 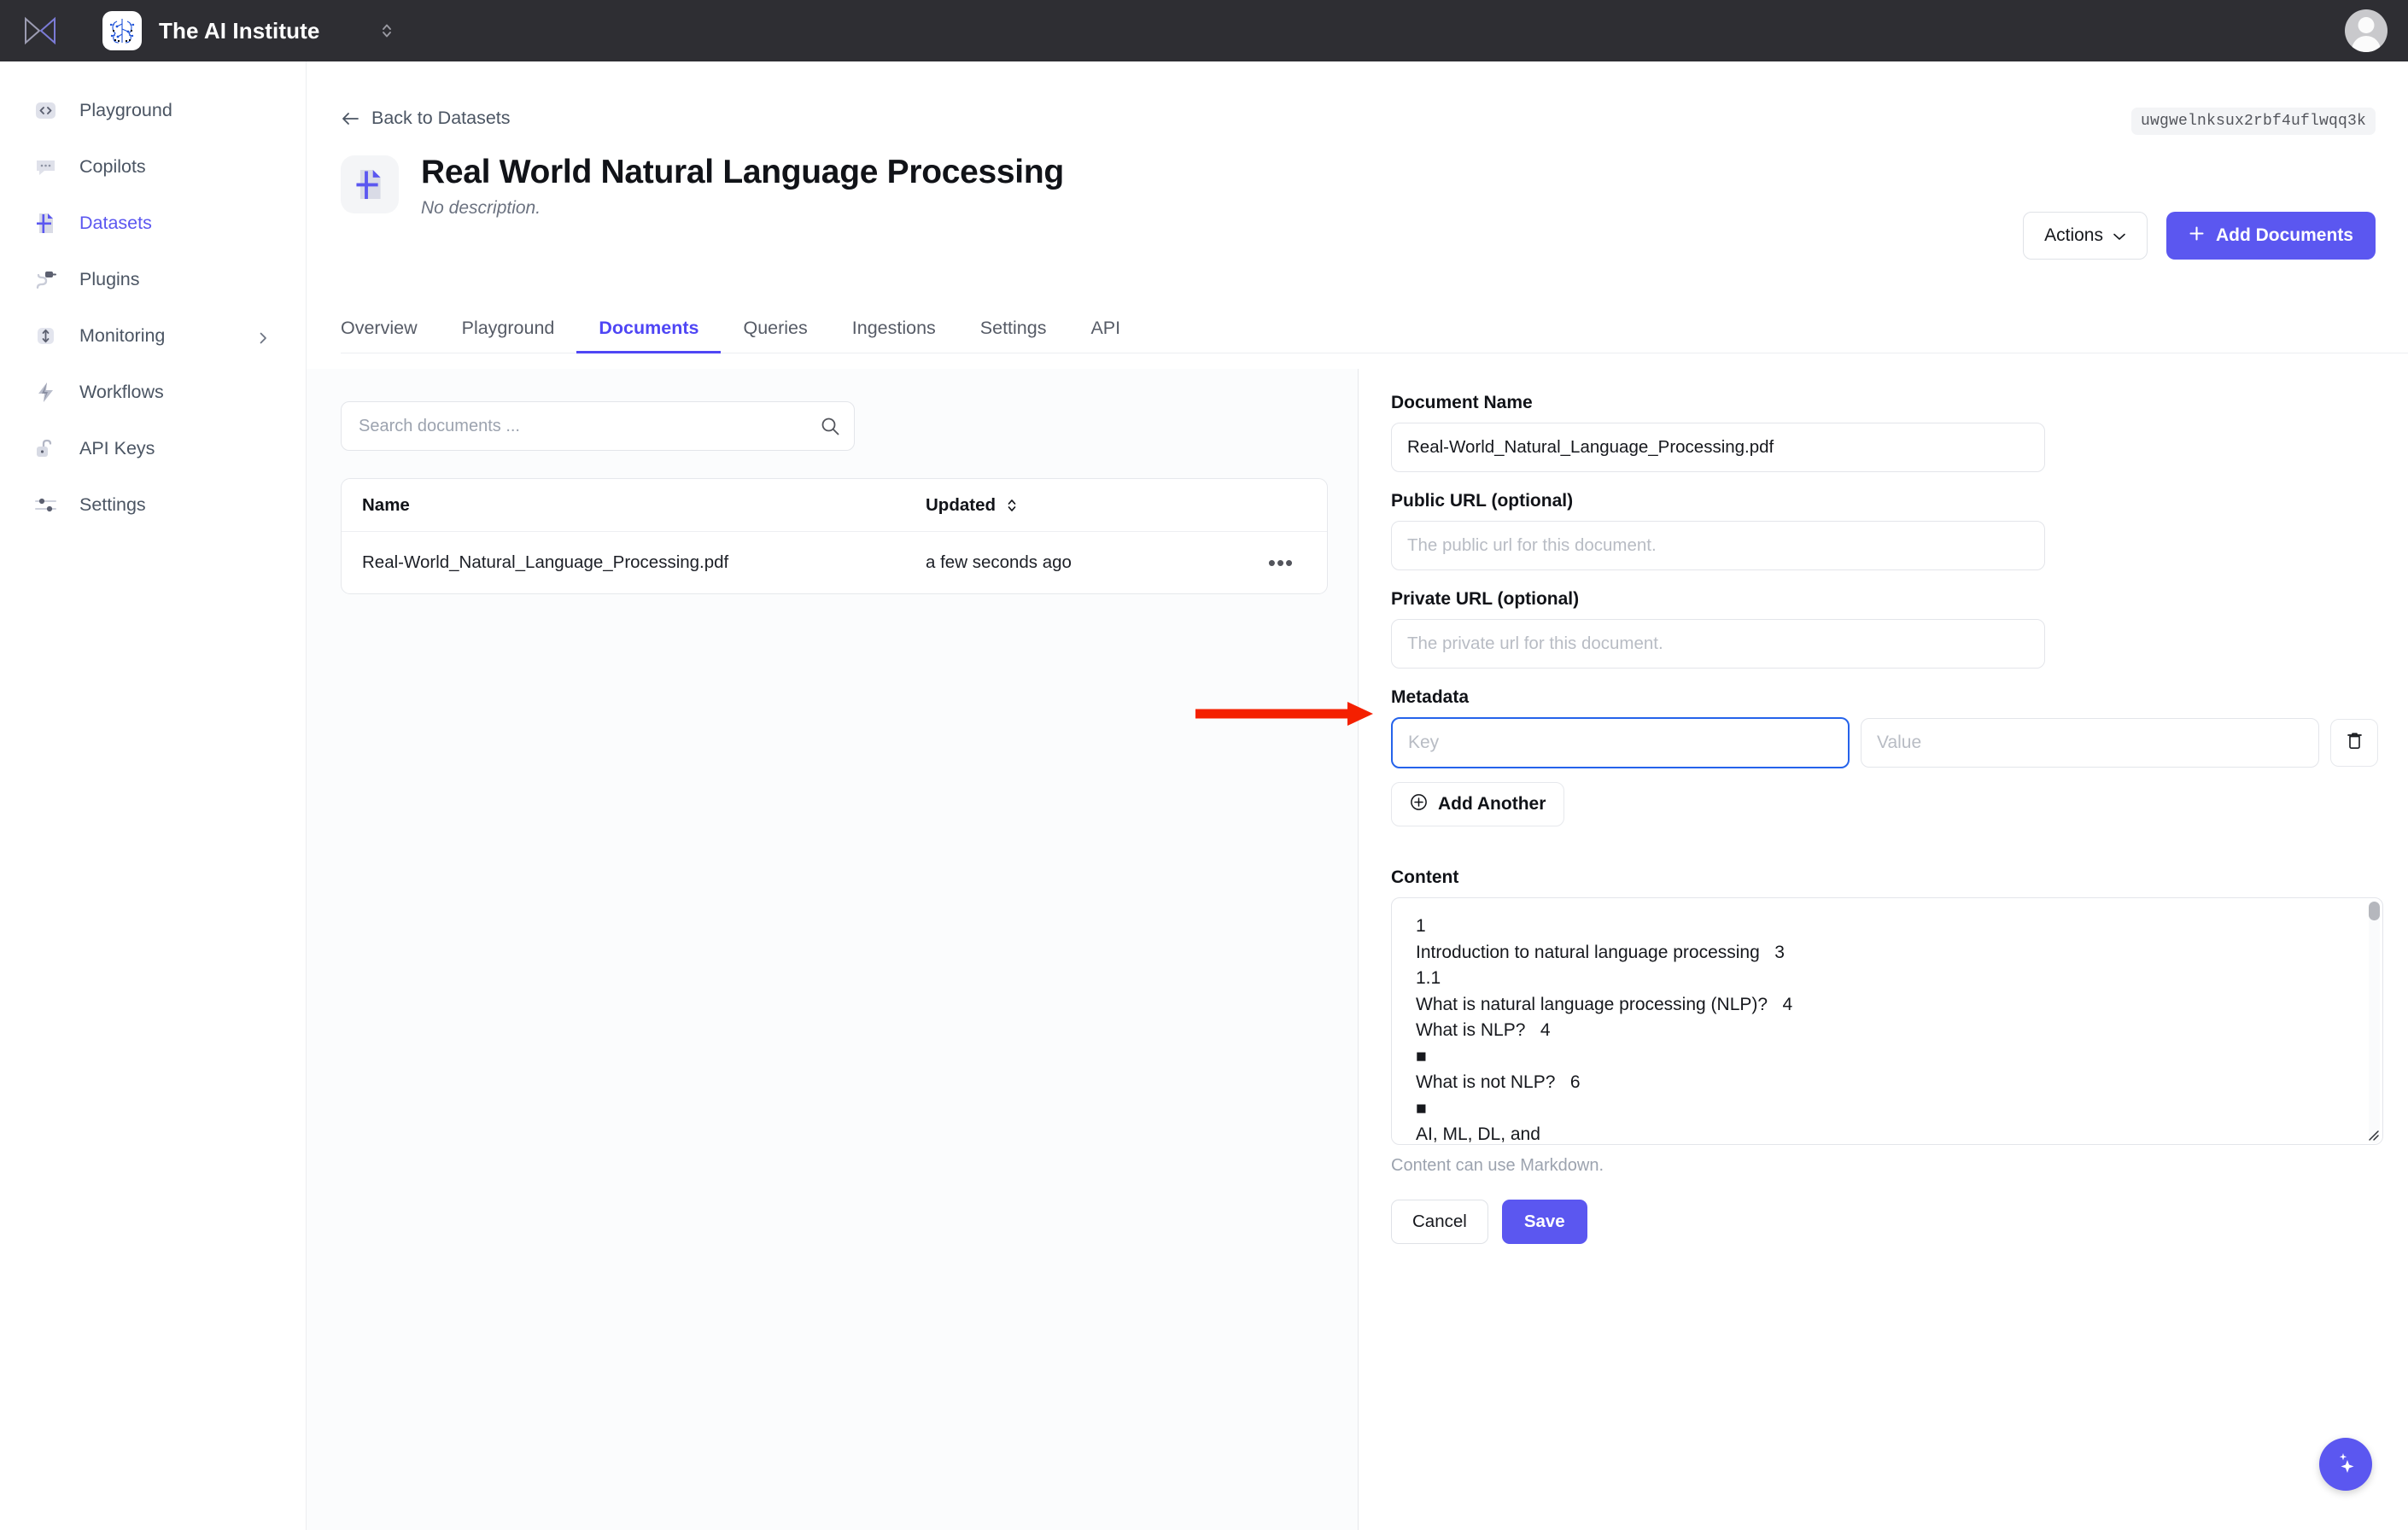 I want to click on trash-icon, so click(x=2355, y=743).